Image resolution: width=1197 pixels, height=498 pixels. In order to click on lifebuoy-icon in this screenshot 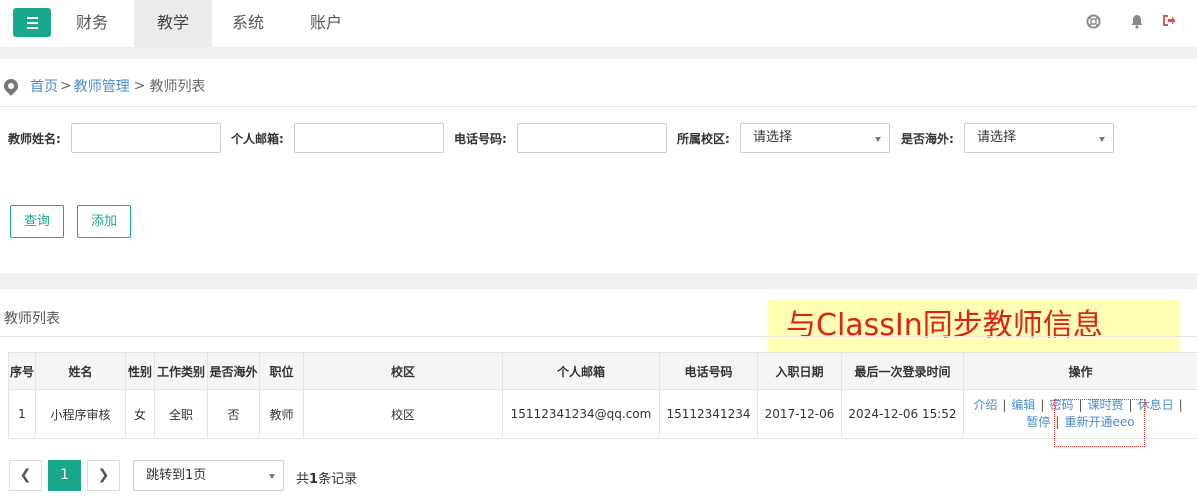, I will do `click(1093, 23)`.